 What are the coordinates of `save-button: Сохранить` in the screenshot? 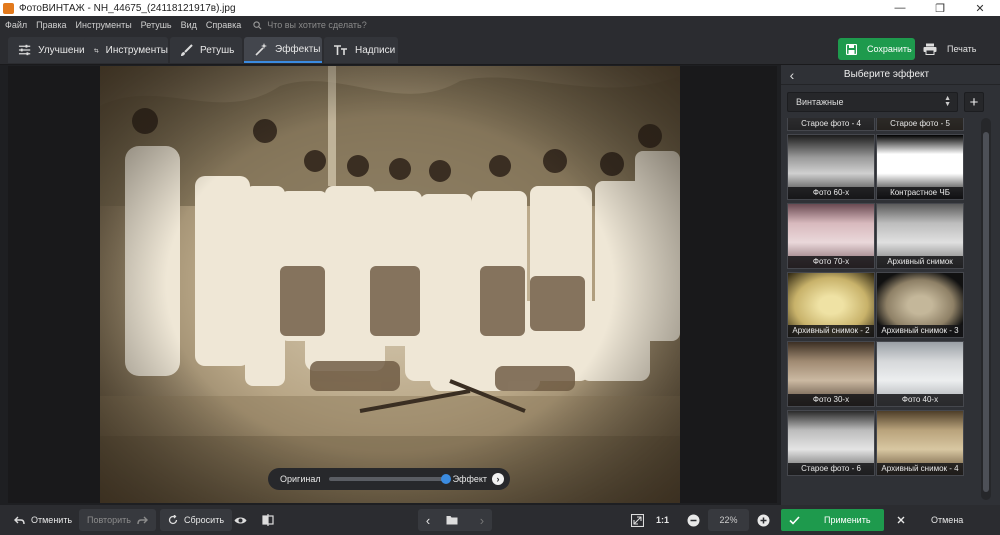 It's located at (876, 49).